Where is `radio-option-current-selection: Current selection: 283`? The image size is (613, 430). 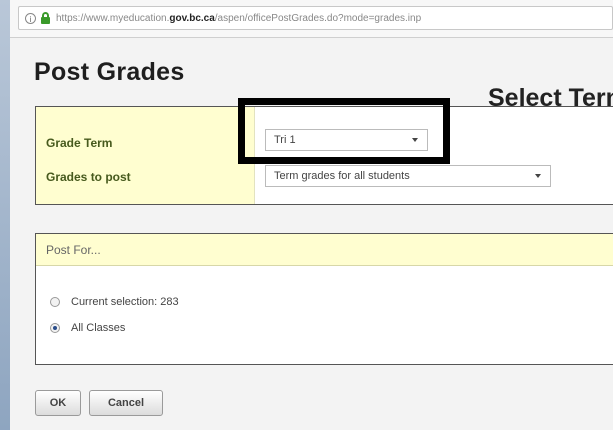
radio-option-current-selection: Current selection: 283 is located at coordinates (114, 302).